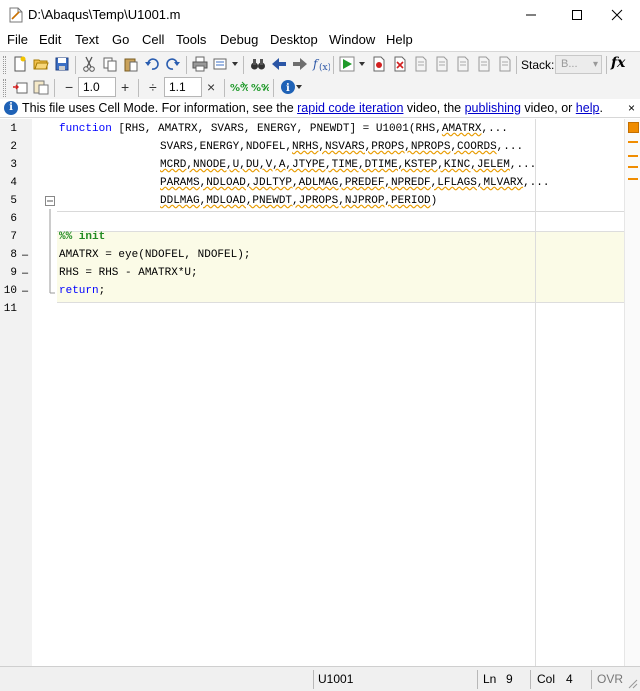 The width and height of the screenshot is (640, 691). I want to click on warning-status-icon, so click(633, 127).